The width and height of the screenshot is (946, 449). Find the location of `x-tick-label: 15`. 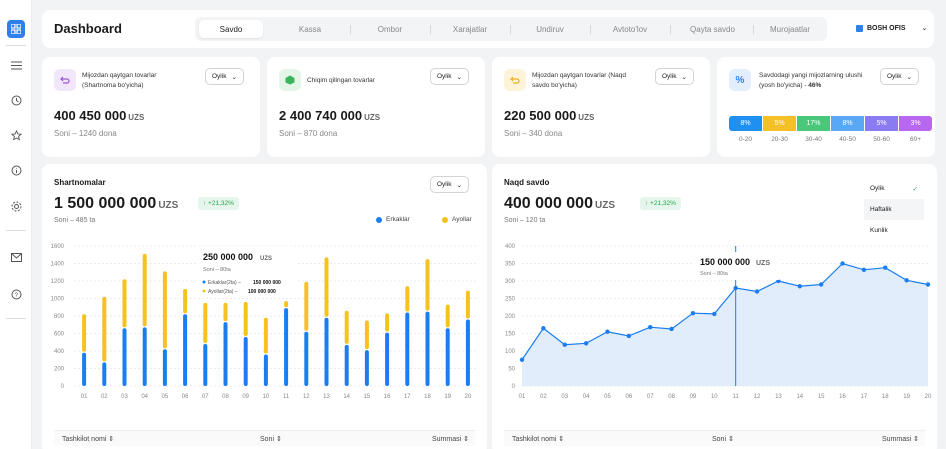

x-tick-label: 15 is located at coordinates (821, 397).